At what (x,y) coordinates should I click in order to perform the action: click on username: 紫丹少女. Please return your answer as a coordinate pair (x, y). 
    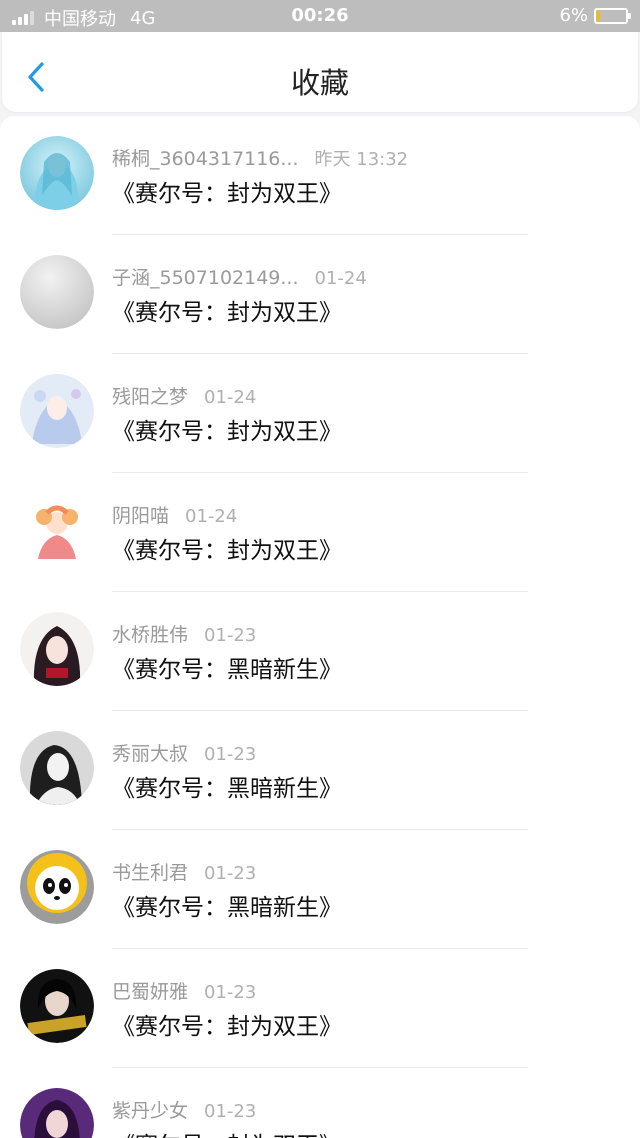
    Looking at the image, I should click on (150, 1111).